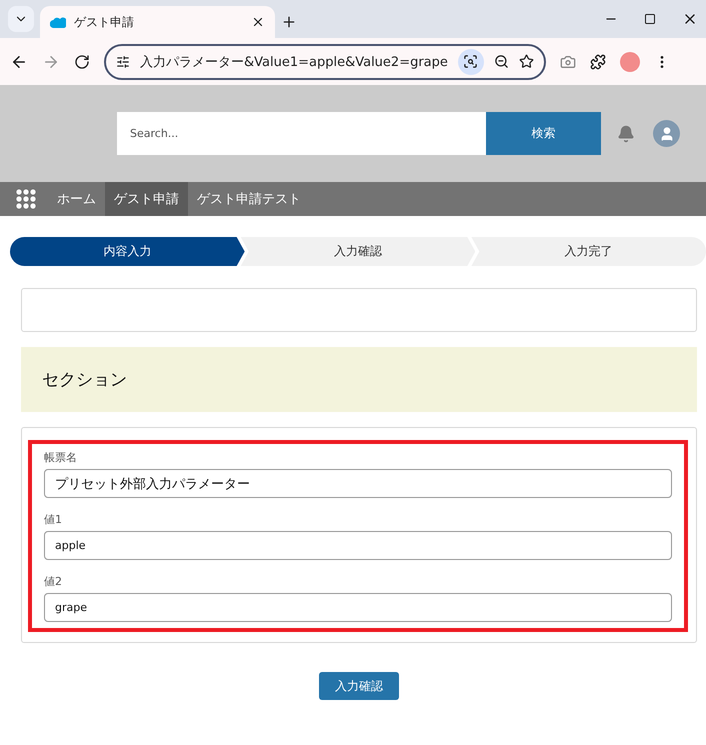 This screenshot has height=745, width=706. Describe the element at coordinates (358, 483) in the screenshot. I see `input-field: プリセット外部入力パラメーター` at that location.